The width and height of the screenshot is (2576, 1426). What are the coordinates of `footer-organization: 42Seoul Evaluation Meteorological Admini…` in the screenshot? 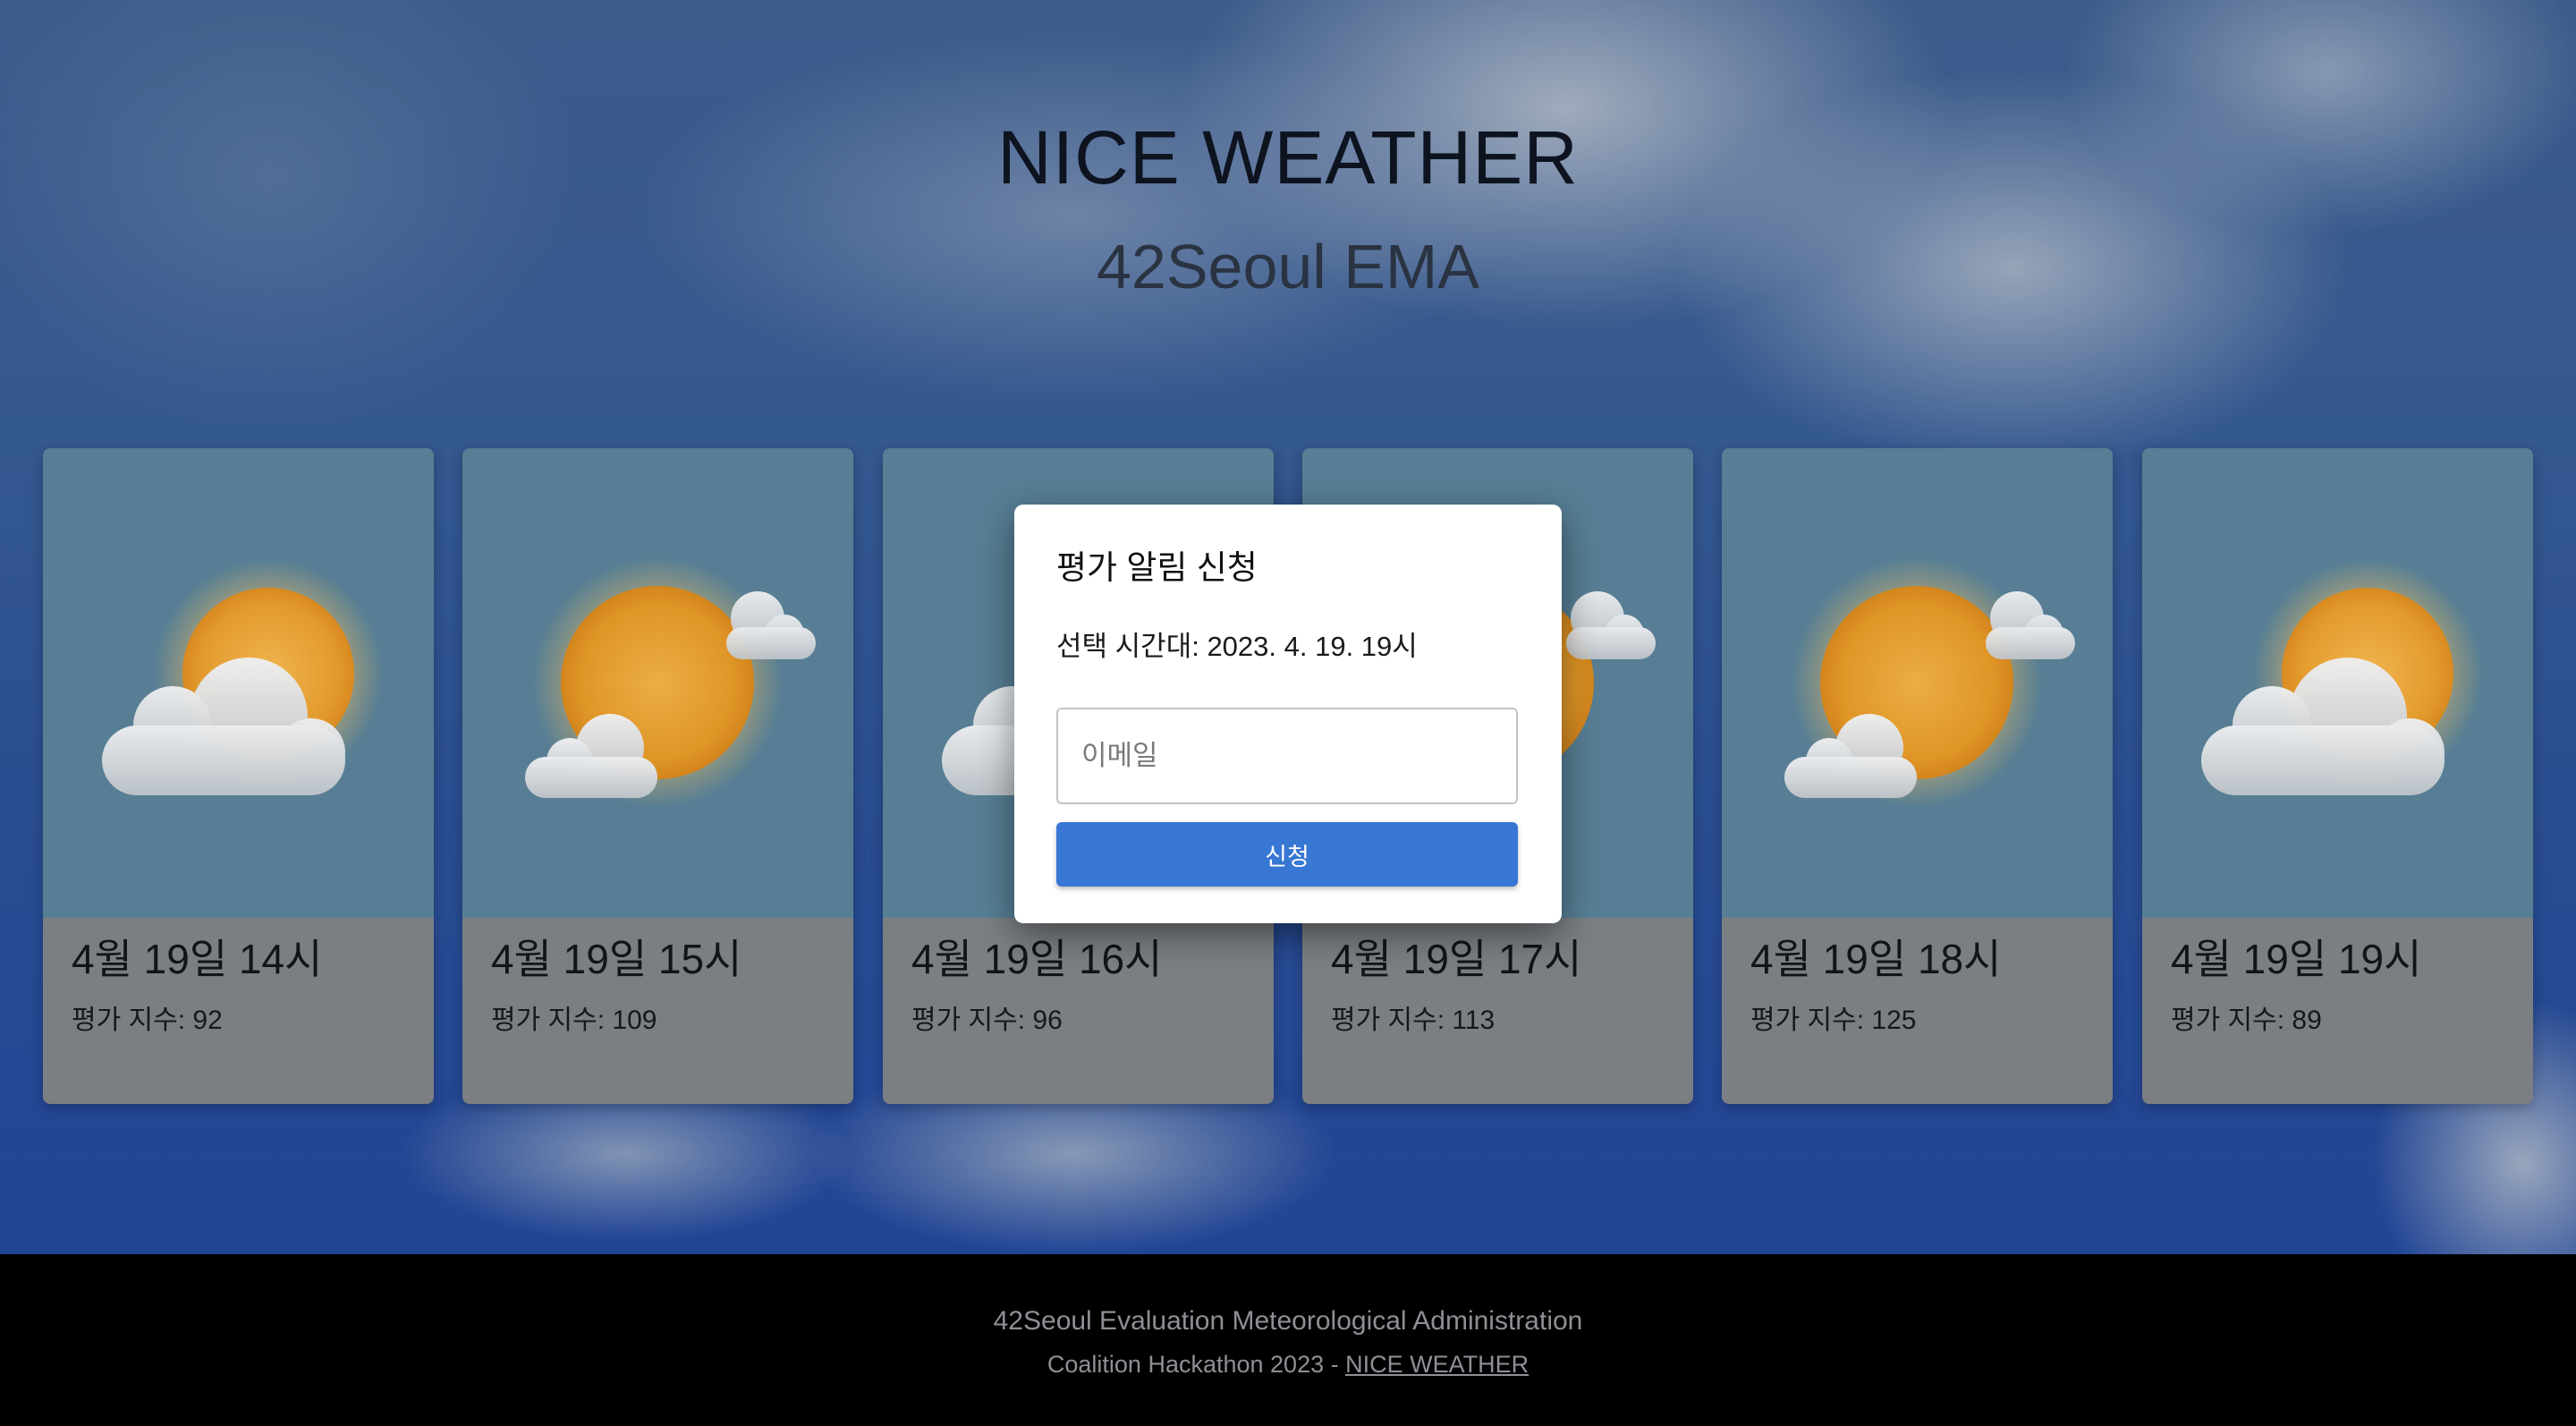 It's located at (1288, 1321).